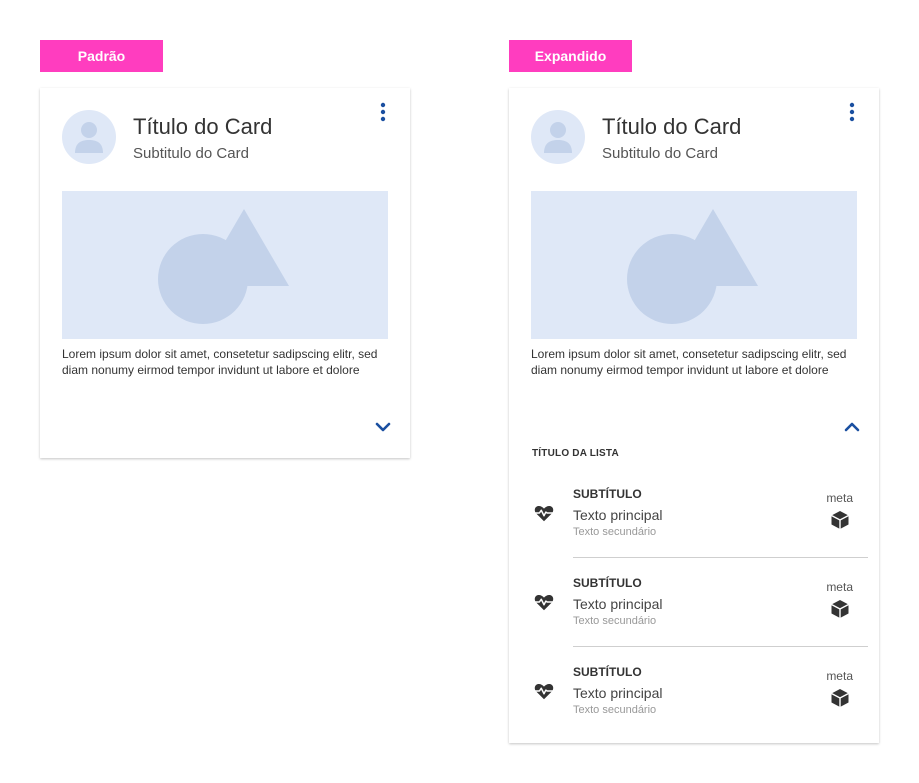 This screenshot has width=919, height=783. What do you see at coordinates (570, 56) in the screenshot?
I see `tag-expanded: Expandido` at bounding box center [570, 56].